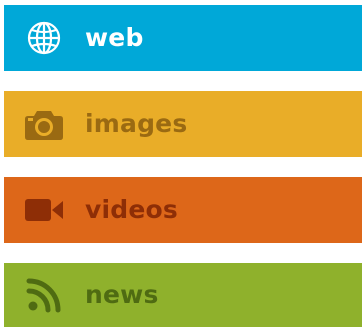  Describe the element at coordinates (44, 295) in the screenshot. I see `rss-icon` at that location.